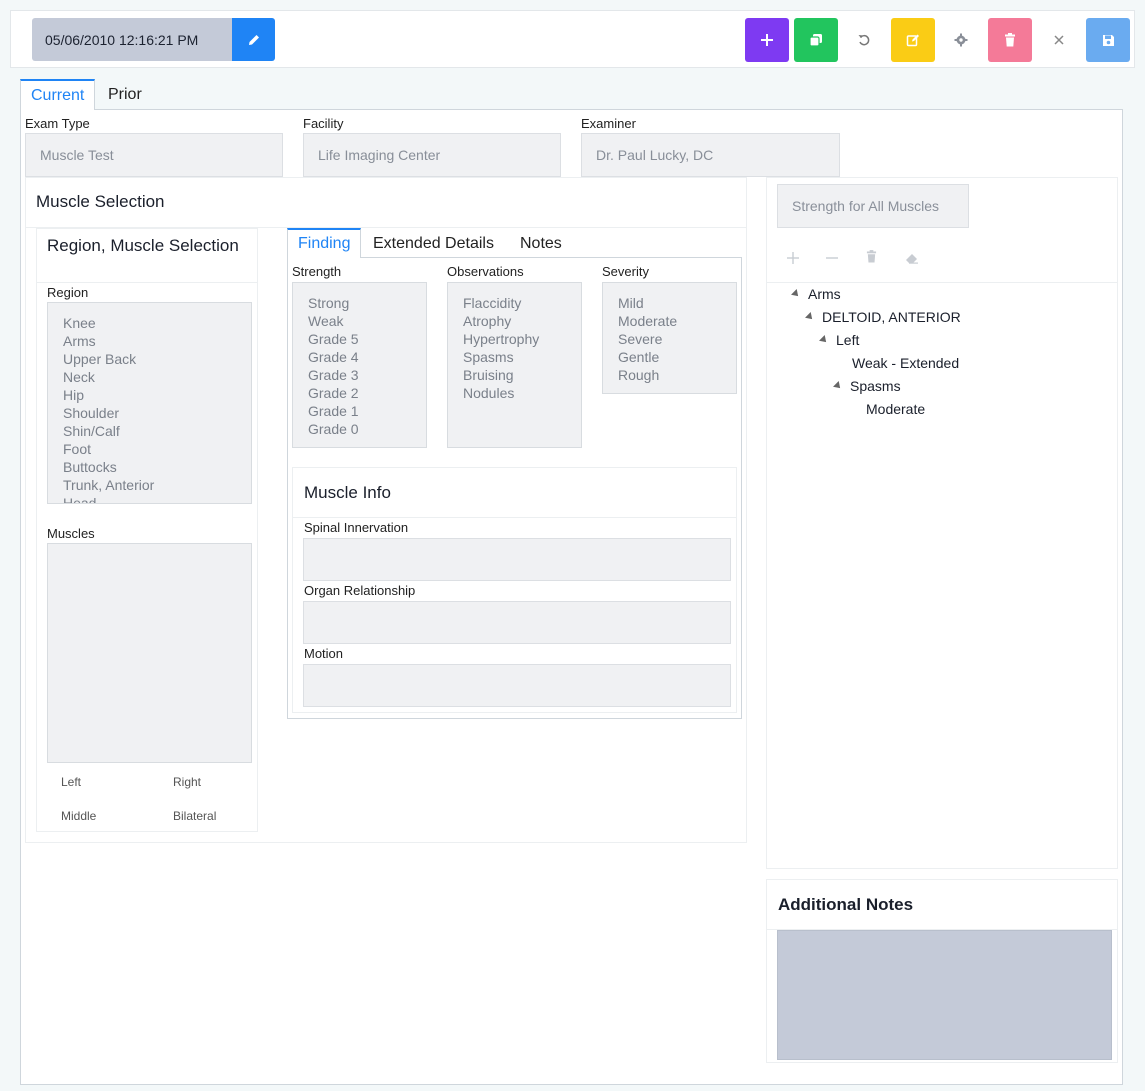 Image resolution: width=1145 pixels, height=1091 pixels. I want to click on list-item: Mild, so click(669, 303).